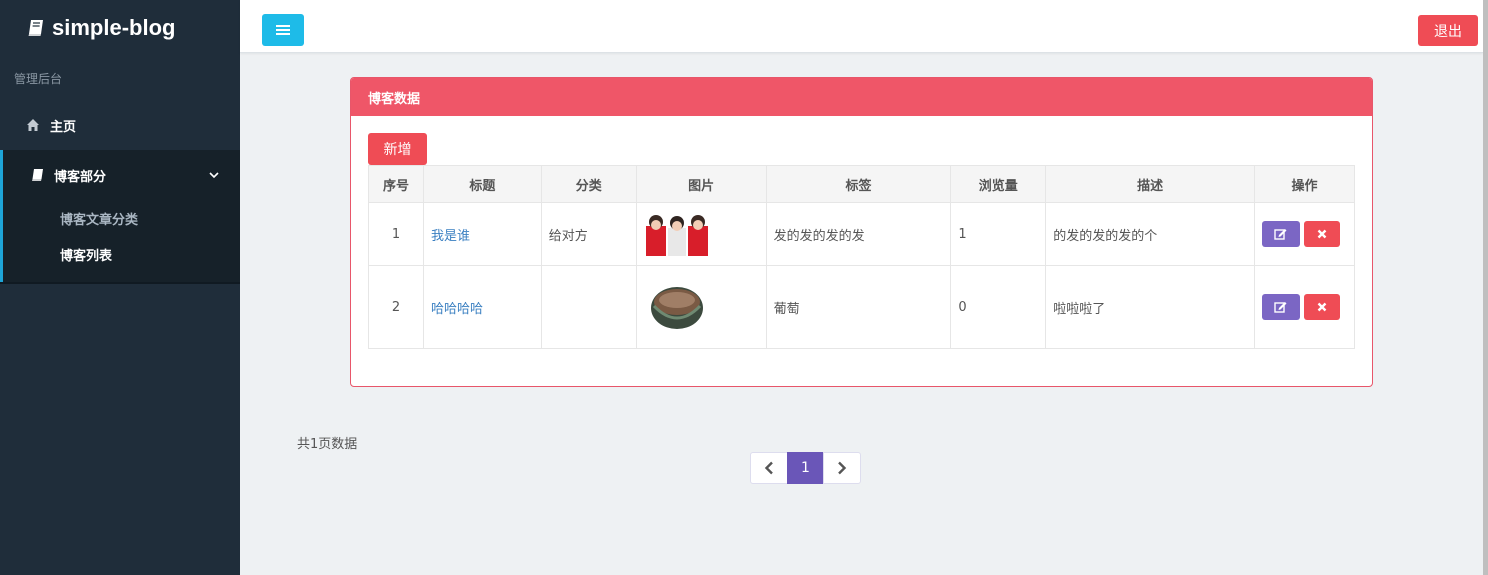  I want to click on chevron-left-icon, so click(768, 468).